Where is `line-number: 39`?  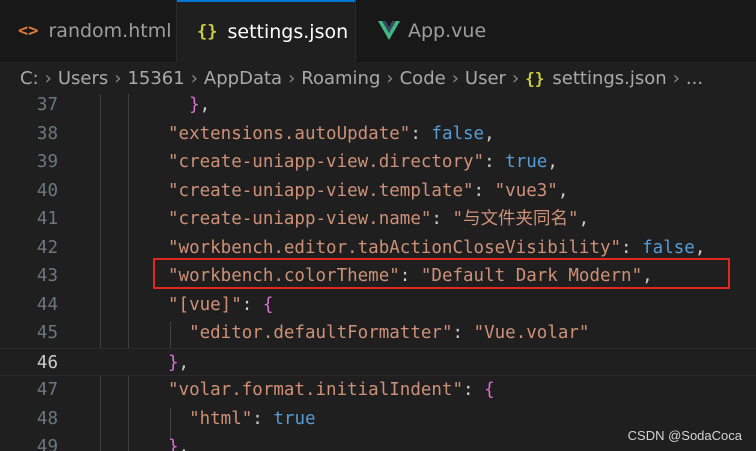 line-number: 39 is located at coordinates (47, 162).